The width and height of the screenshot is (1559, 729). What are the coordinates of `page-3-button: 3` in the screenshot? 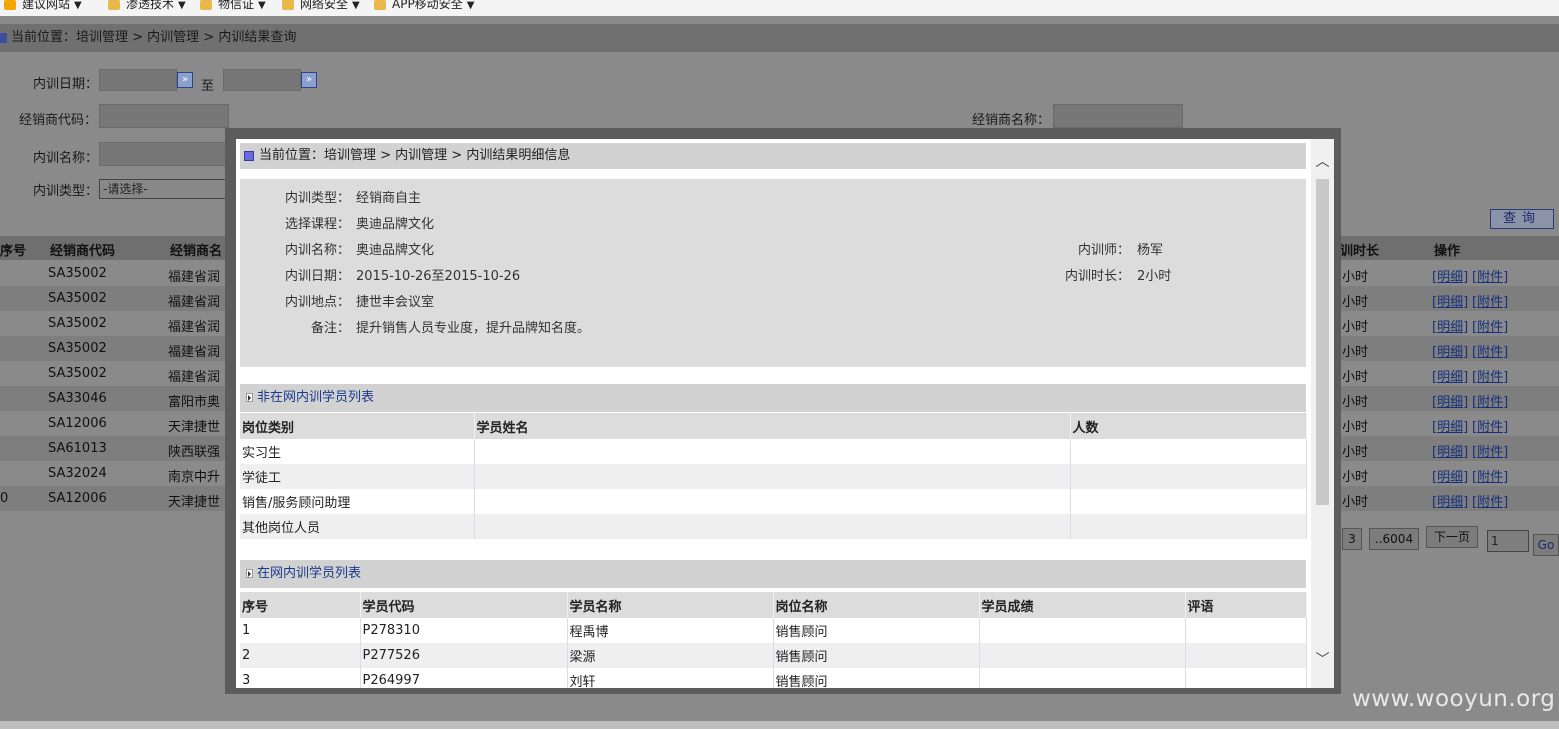 It's located at (1352, 539).